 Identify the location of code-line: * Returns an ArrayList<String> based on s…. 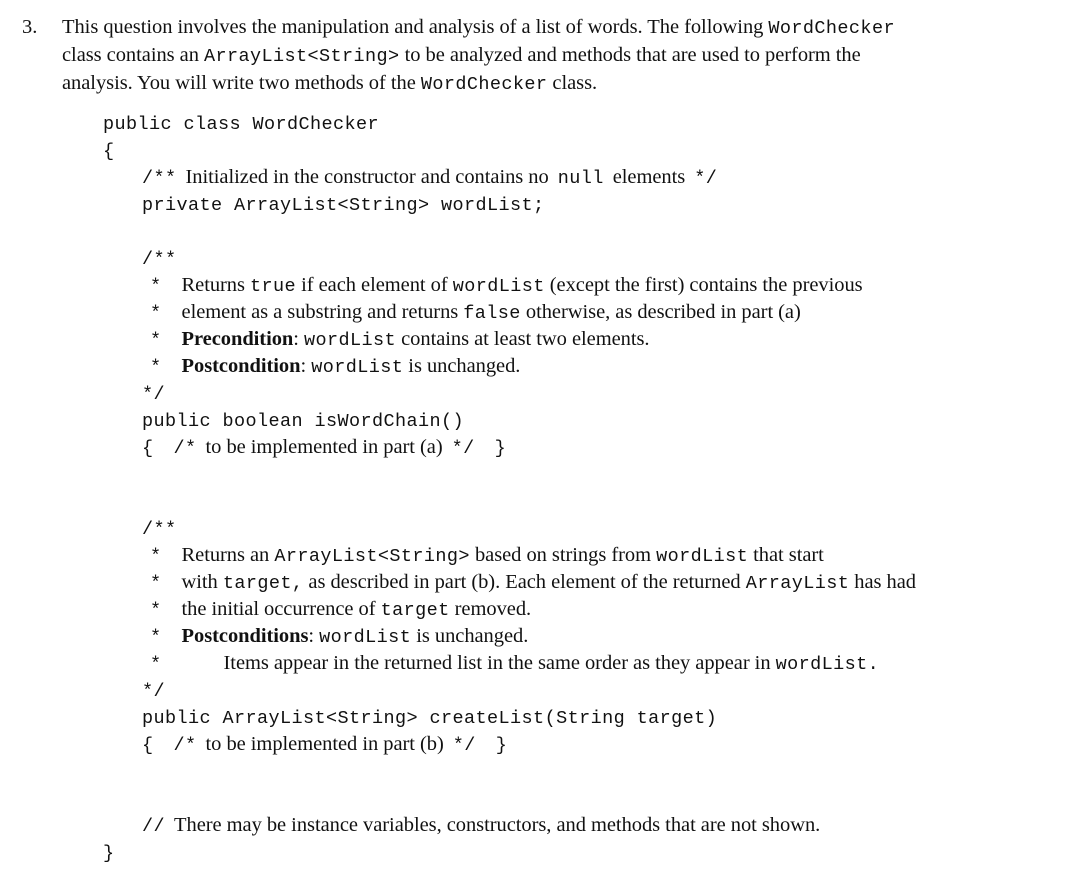
(540, 555).